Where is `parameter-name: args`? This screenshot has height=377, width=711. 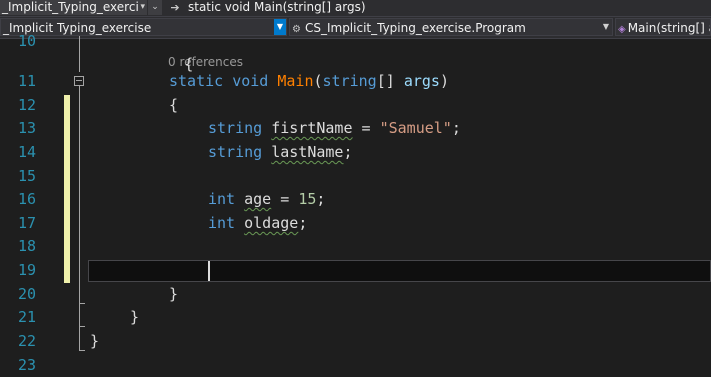 parameter-name: args is located at coordinates (421, 81).